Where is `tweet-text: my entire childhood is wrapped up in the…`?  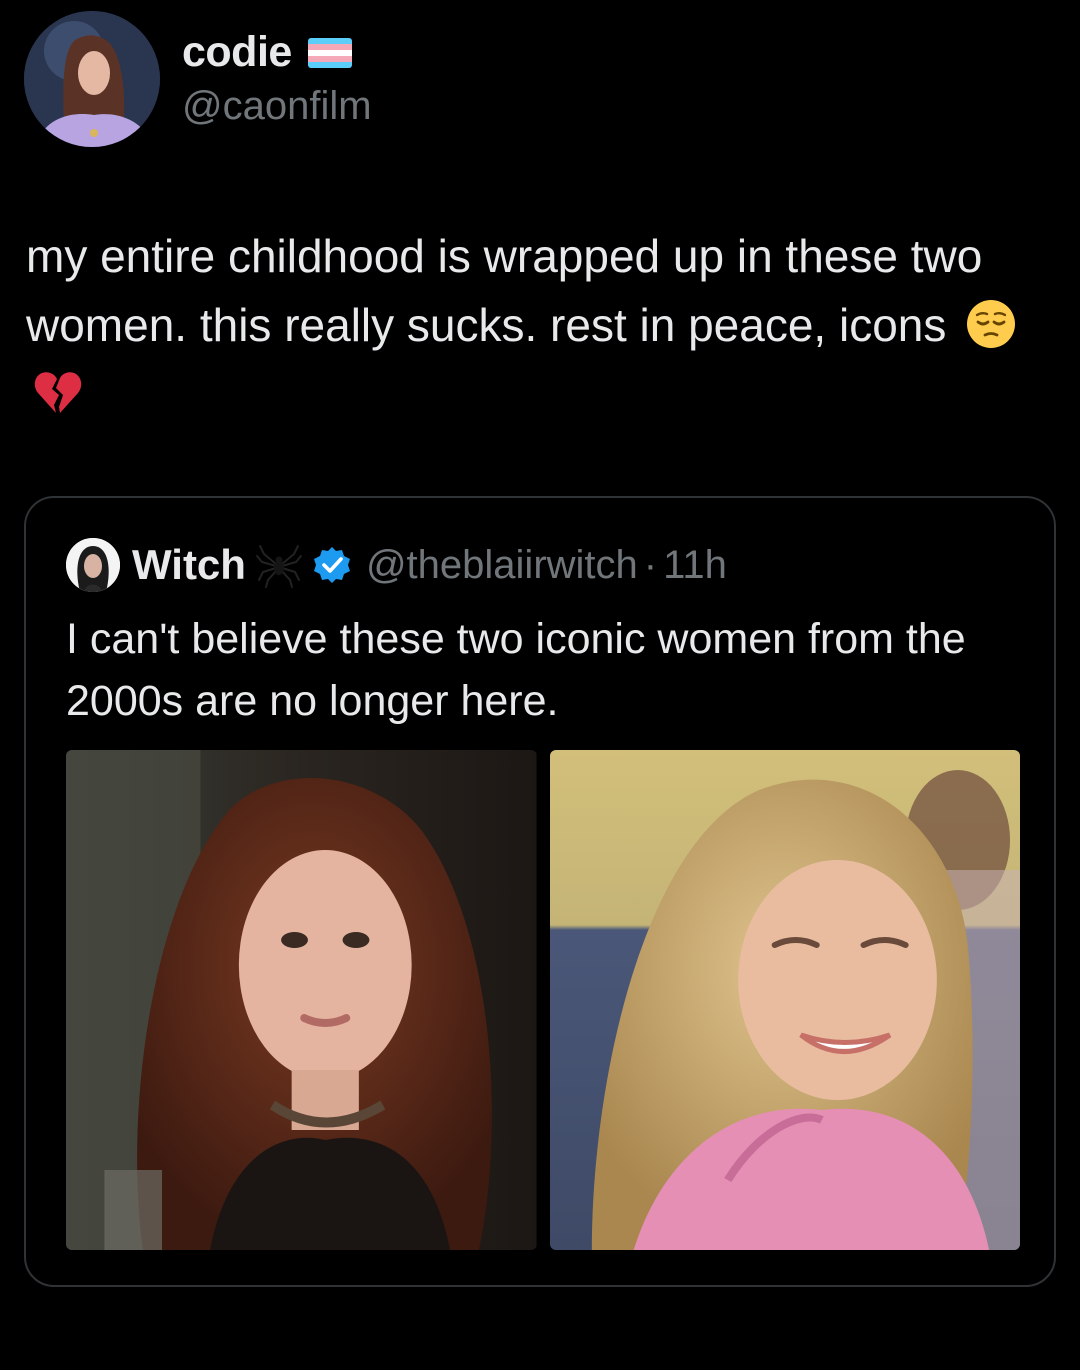 tweet-text: my entire childhood is wrapped up in the… is located at coordinates (536, 325).